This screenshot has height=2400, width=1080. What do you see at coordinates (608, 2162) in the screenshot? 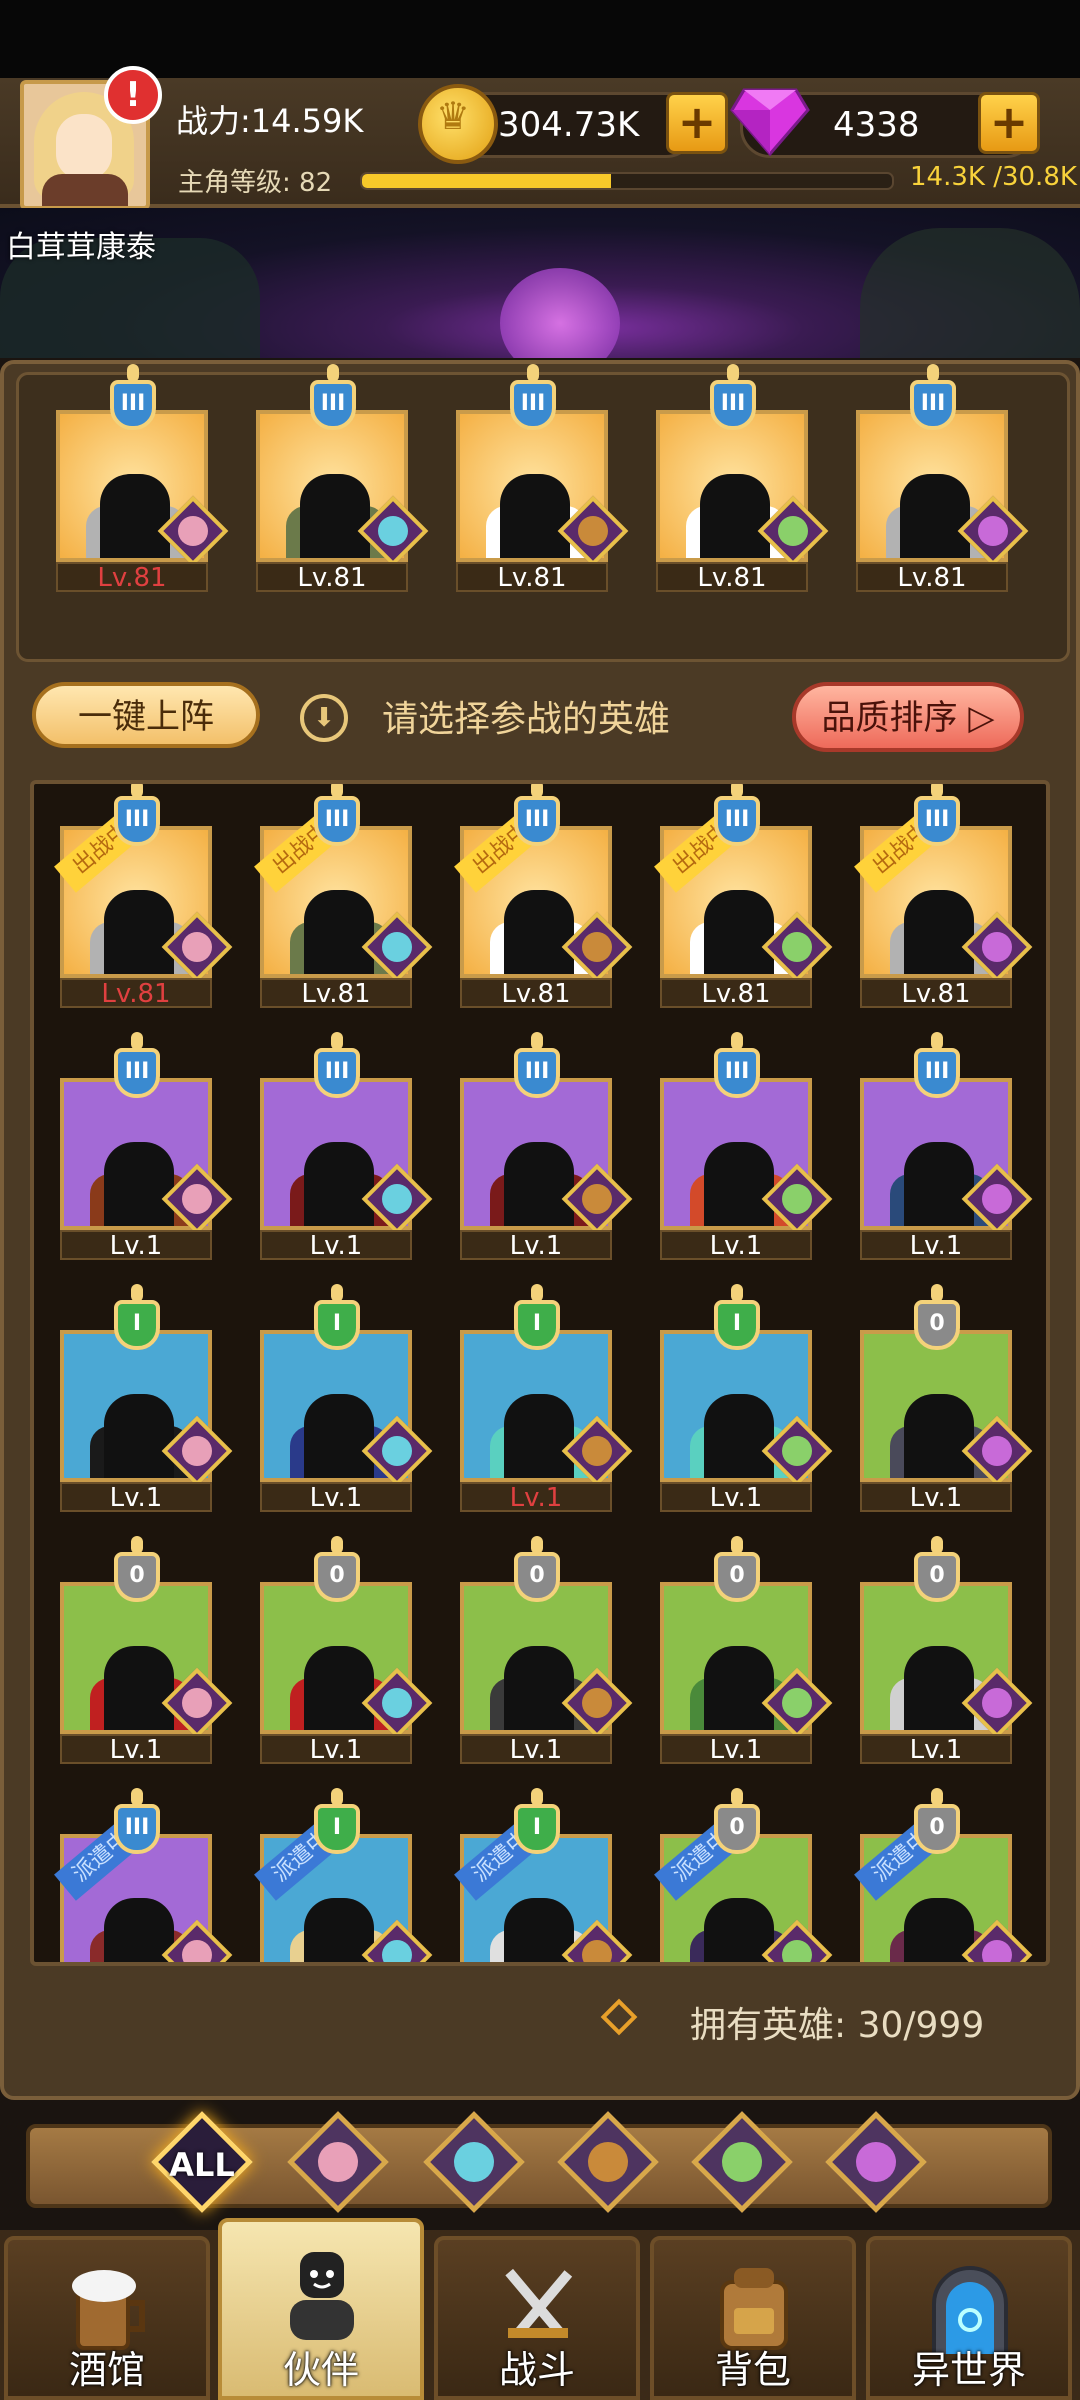
I see `filter-lion-faction` at bounding box center [608, 2162].